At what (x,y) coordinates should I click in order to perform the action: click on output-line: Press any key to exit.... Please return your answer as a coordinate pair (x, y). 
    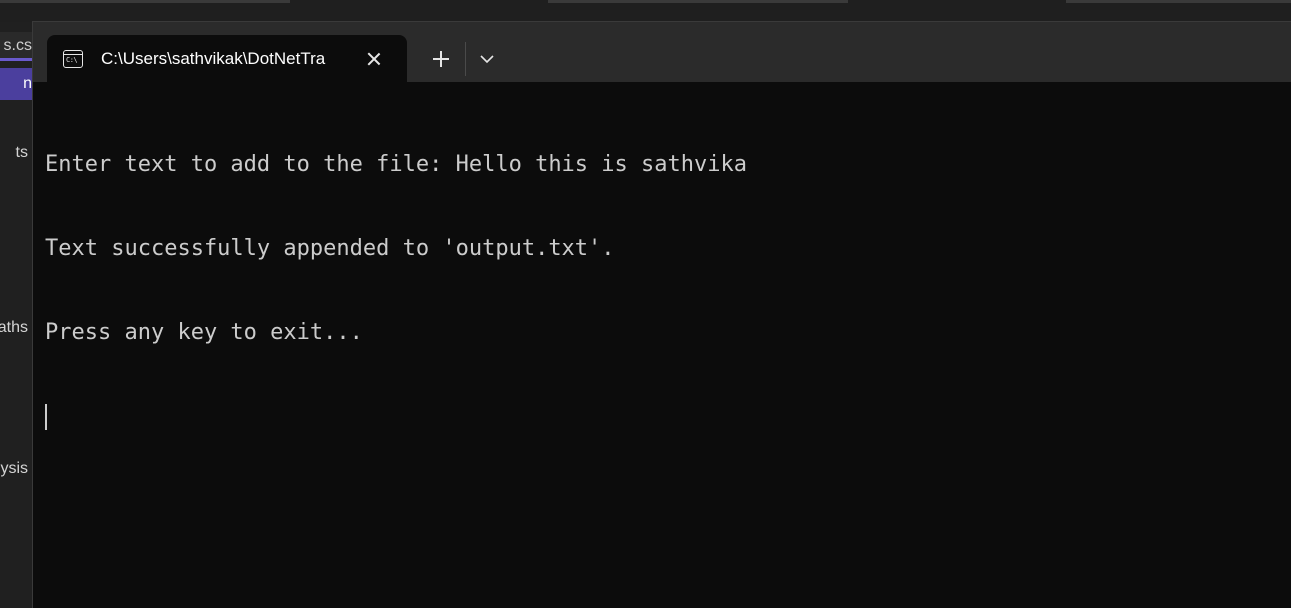
    Looking at the image, I should click on (204, 332).